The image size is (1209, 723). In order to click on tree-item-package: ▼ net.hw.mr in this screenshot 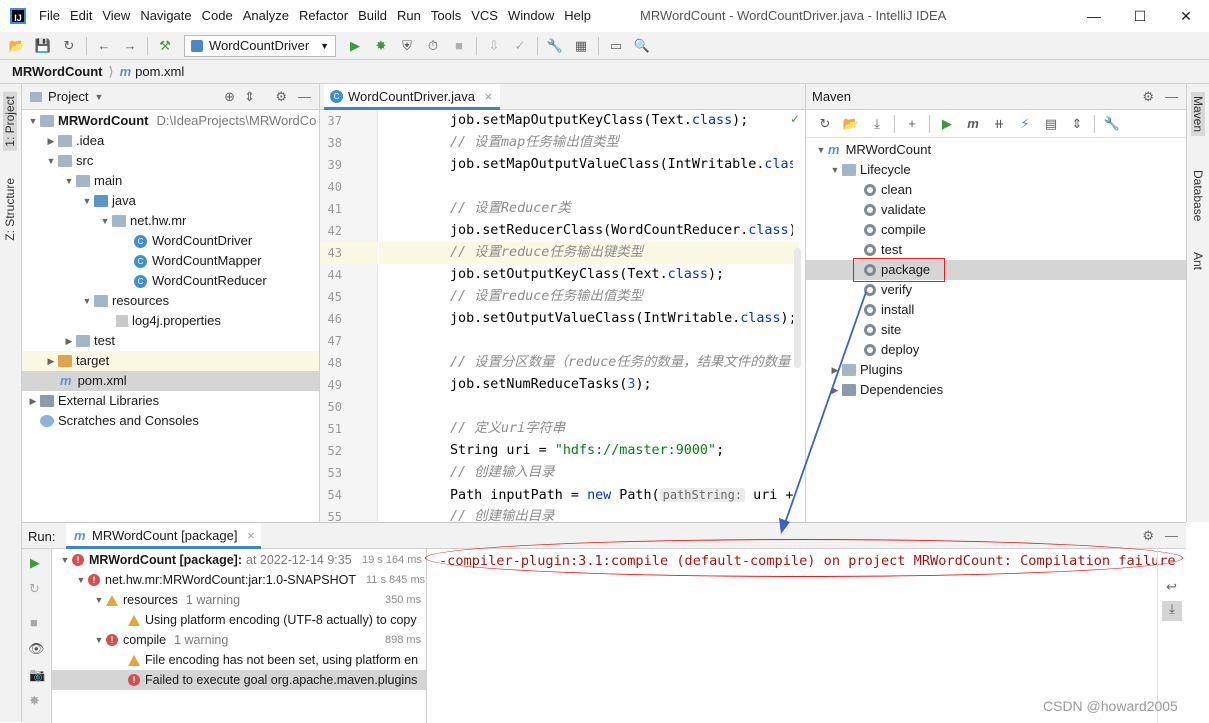, I will do `click(142, 221)`.